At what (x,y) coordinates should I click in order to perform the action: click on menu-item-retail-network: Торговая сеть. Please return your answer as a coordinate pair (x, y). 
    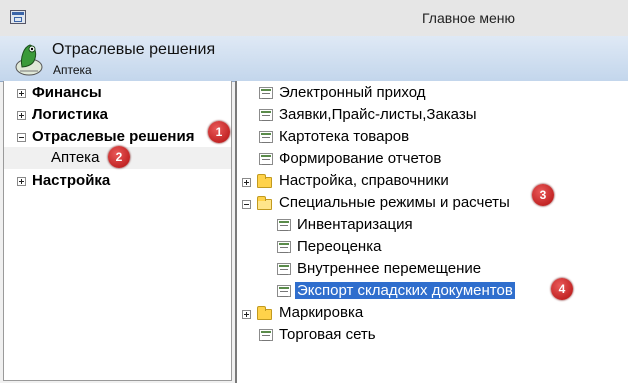
    Looking at the image, I should click on (327, 335).